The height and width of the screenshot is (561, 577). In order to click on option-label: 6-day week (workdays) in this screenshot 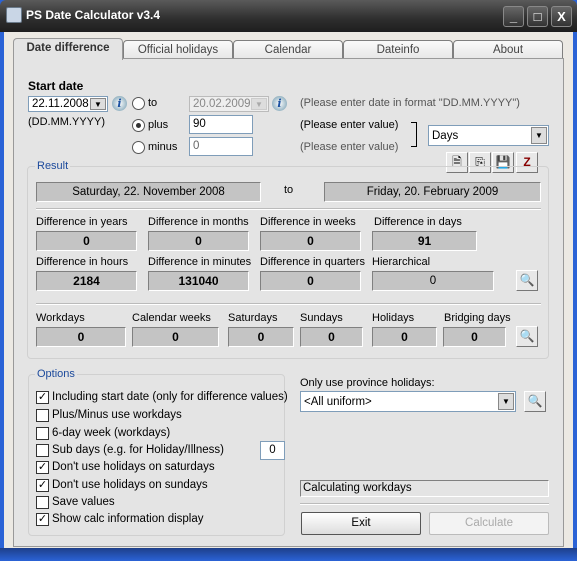, I will do `click(111, 433)`.